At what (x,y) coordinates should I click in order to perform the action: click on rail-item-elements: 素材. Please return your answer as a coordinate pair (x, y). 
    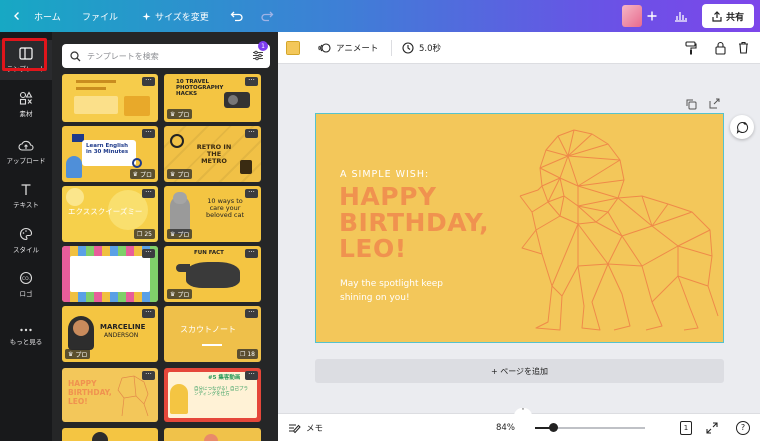
    Looking at the image, I should click on (26, 104).